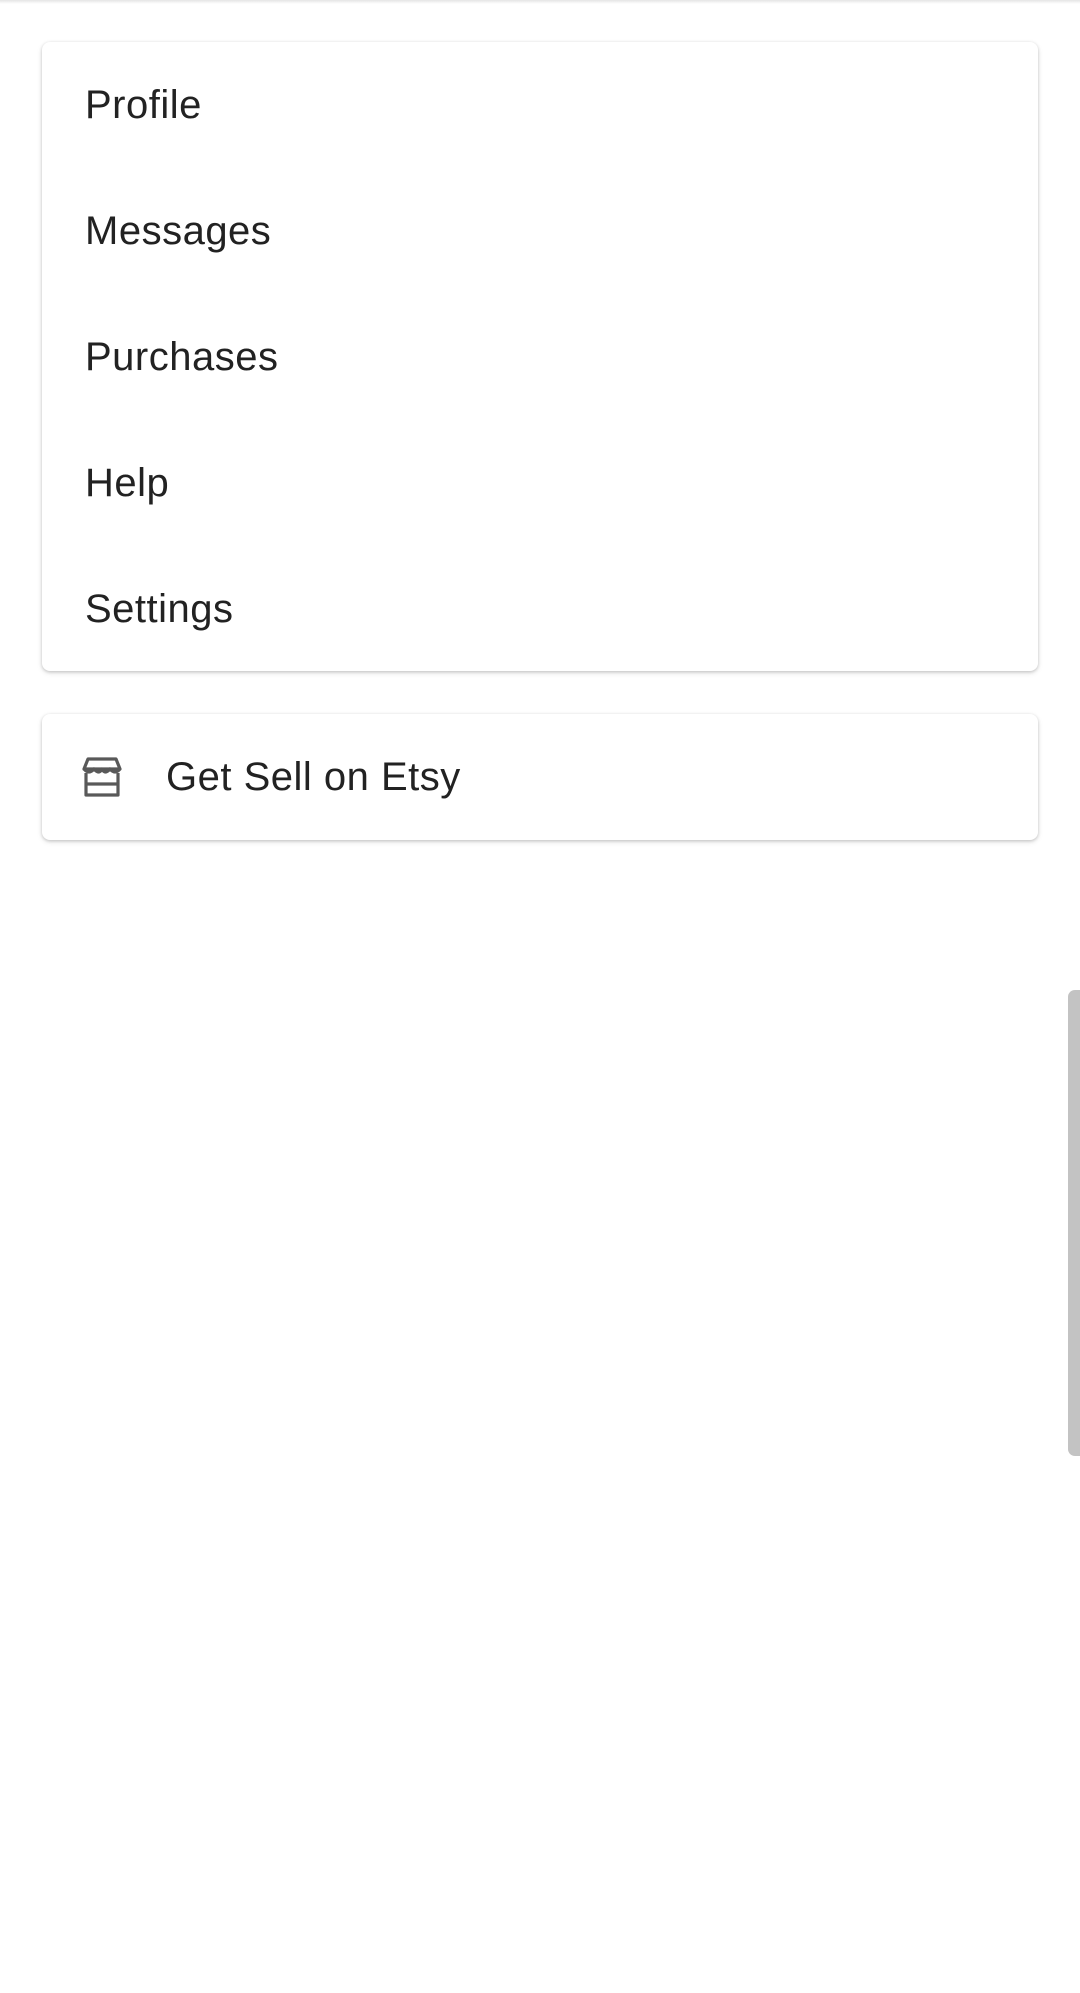 The width and height of the screenshot is (1080, 1993). I want to click on menu-item-label: Messages, so click(178, 230).